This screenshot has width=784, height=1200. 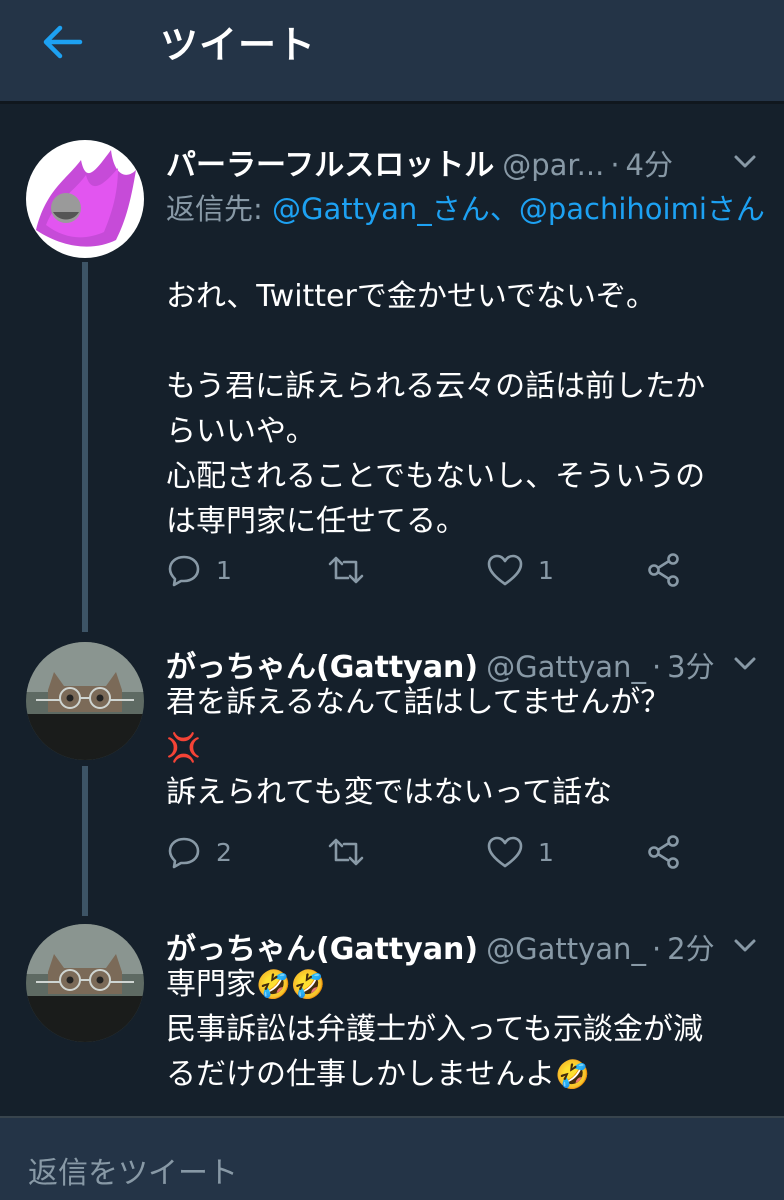 I want to click on anger-emoji: 💢, so click(x=183, y=747).